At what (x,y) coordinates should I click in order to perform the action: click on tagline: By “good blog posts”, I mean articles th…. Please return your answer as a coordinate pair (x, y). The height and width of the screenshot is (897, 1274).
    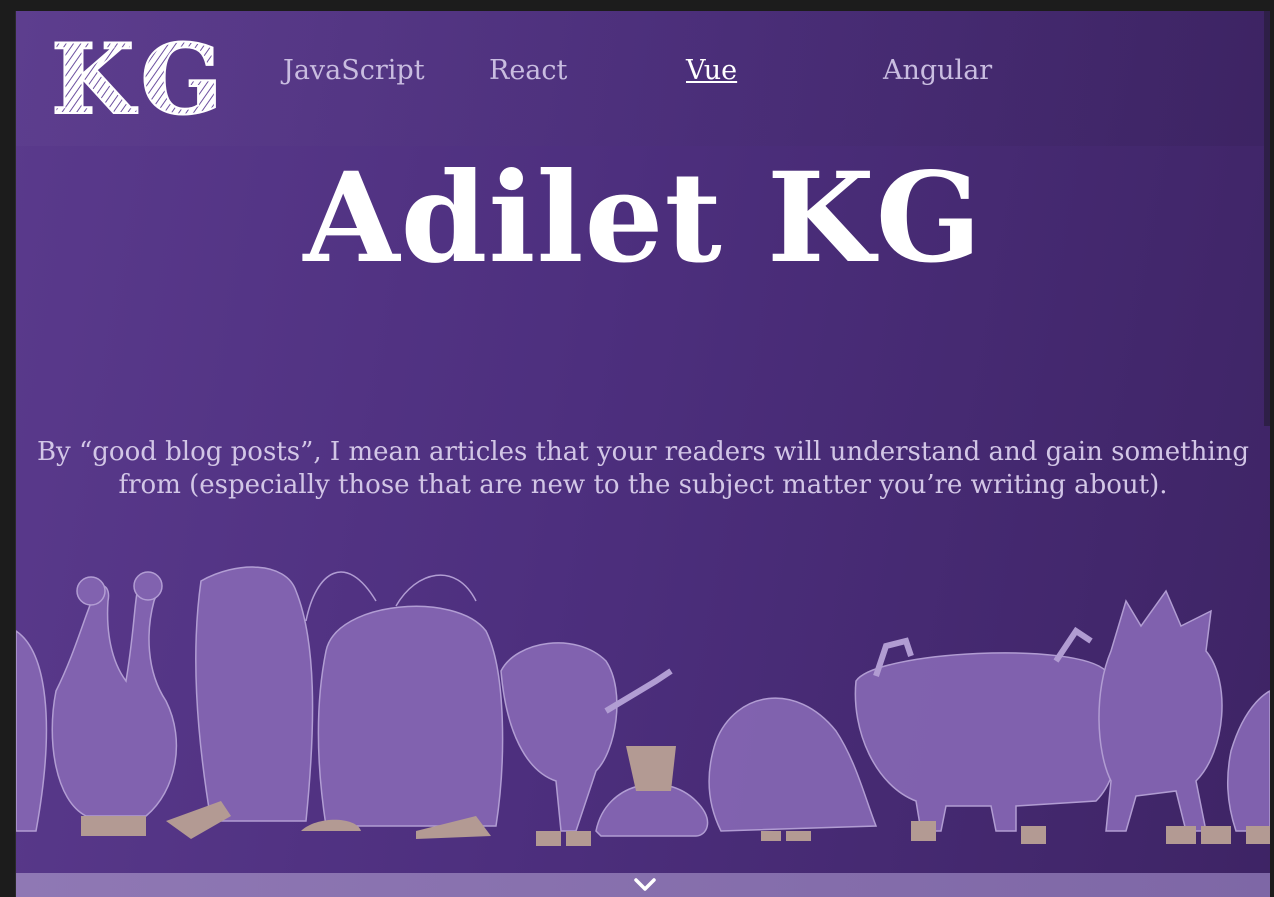
    Looking at the image, I should click on (643, 469).